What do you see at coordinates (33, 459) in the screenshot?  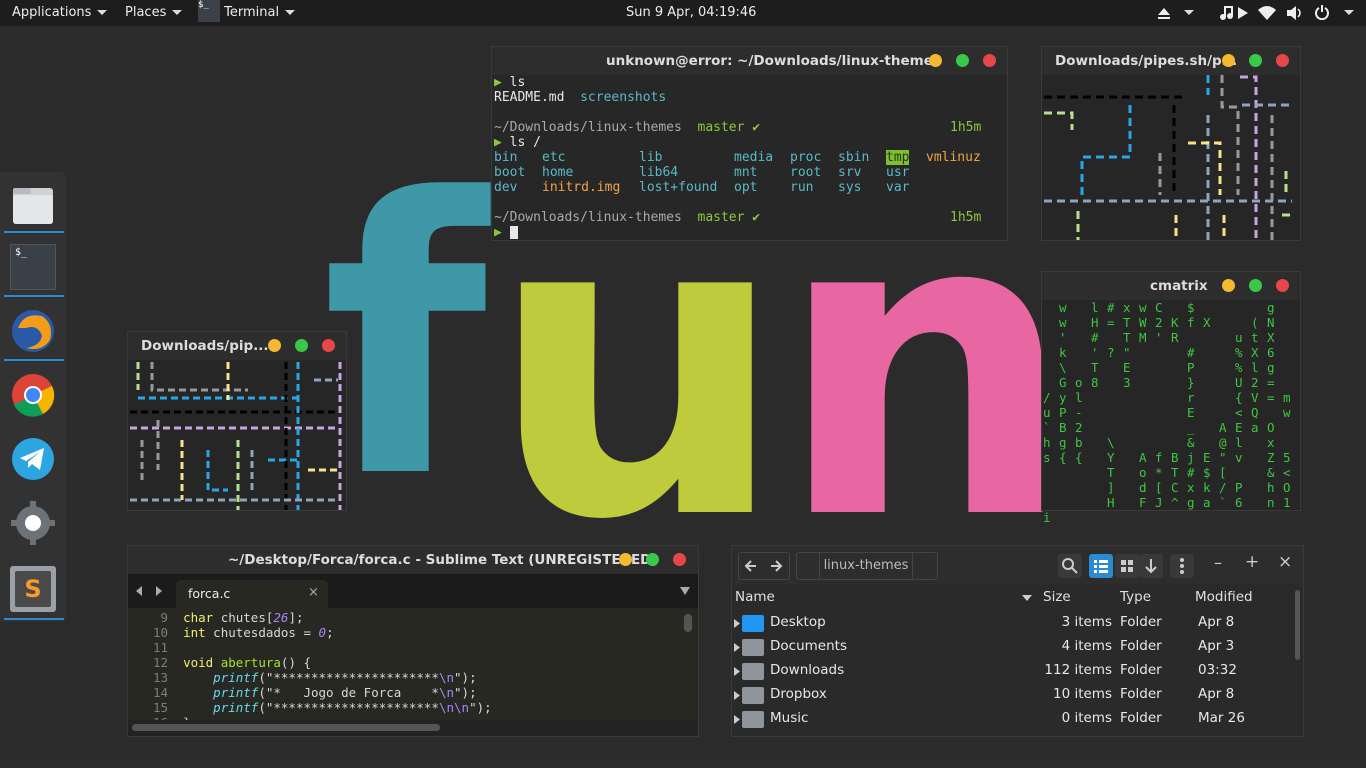 I see `telegram-icon` at bounding box center [33, 459].